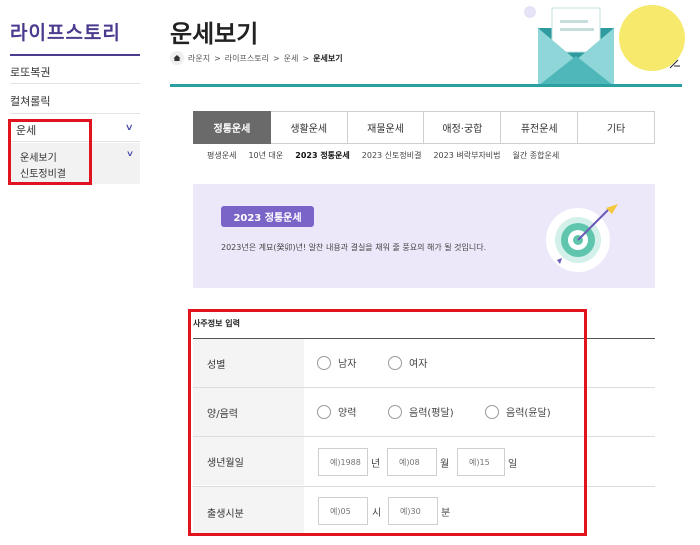 Image resolution: width=700 pixels, height=545 pixels. Describe the element at coordinates (75, 55) in the screenshot. I see `brand-underline` at that location.